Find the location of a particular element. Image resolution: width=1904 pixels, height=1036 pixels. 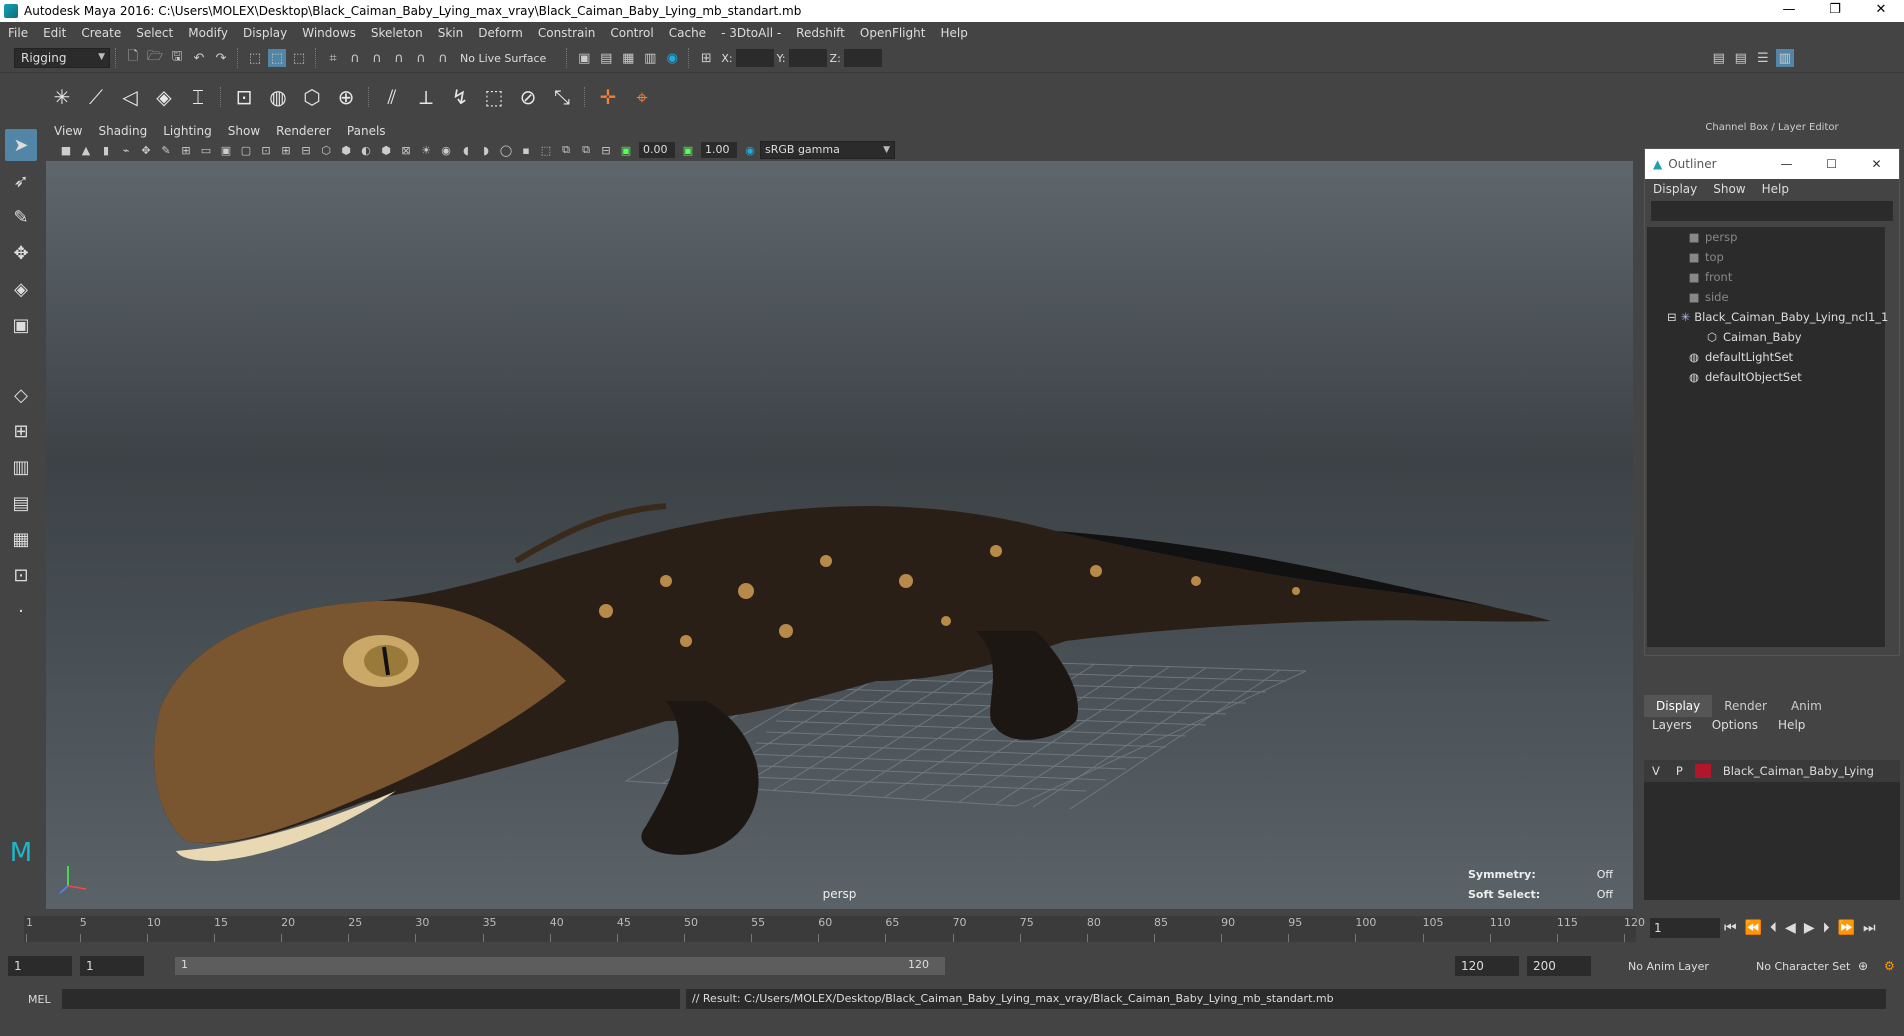

depth-of-field-icon: ▪ is located at coordinates (526, 150).